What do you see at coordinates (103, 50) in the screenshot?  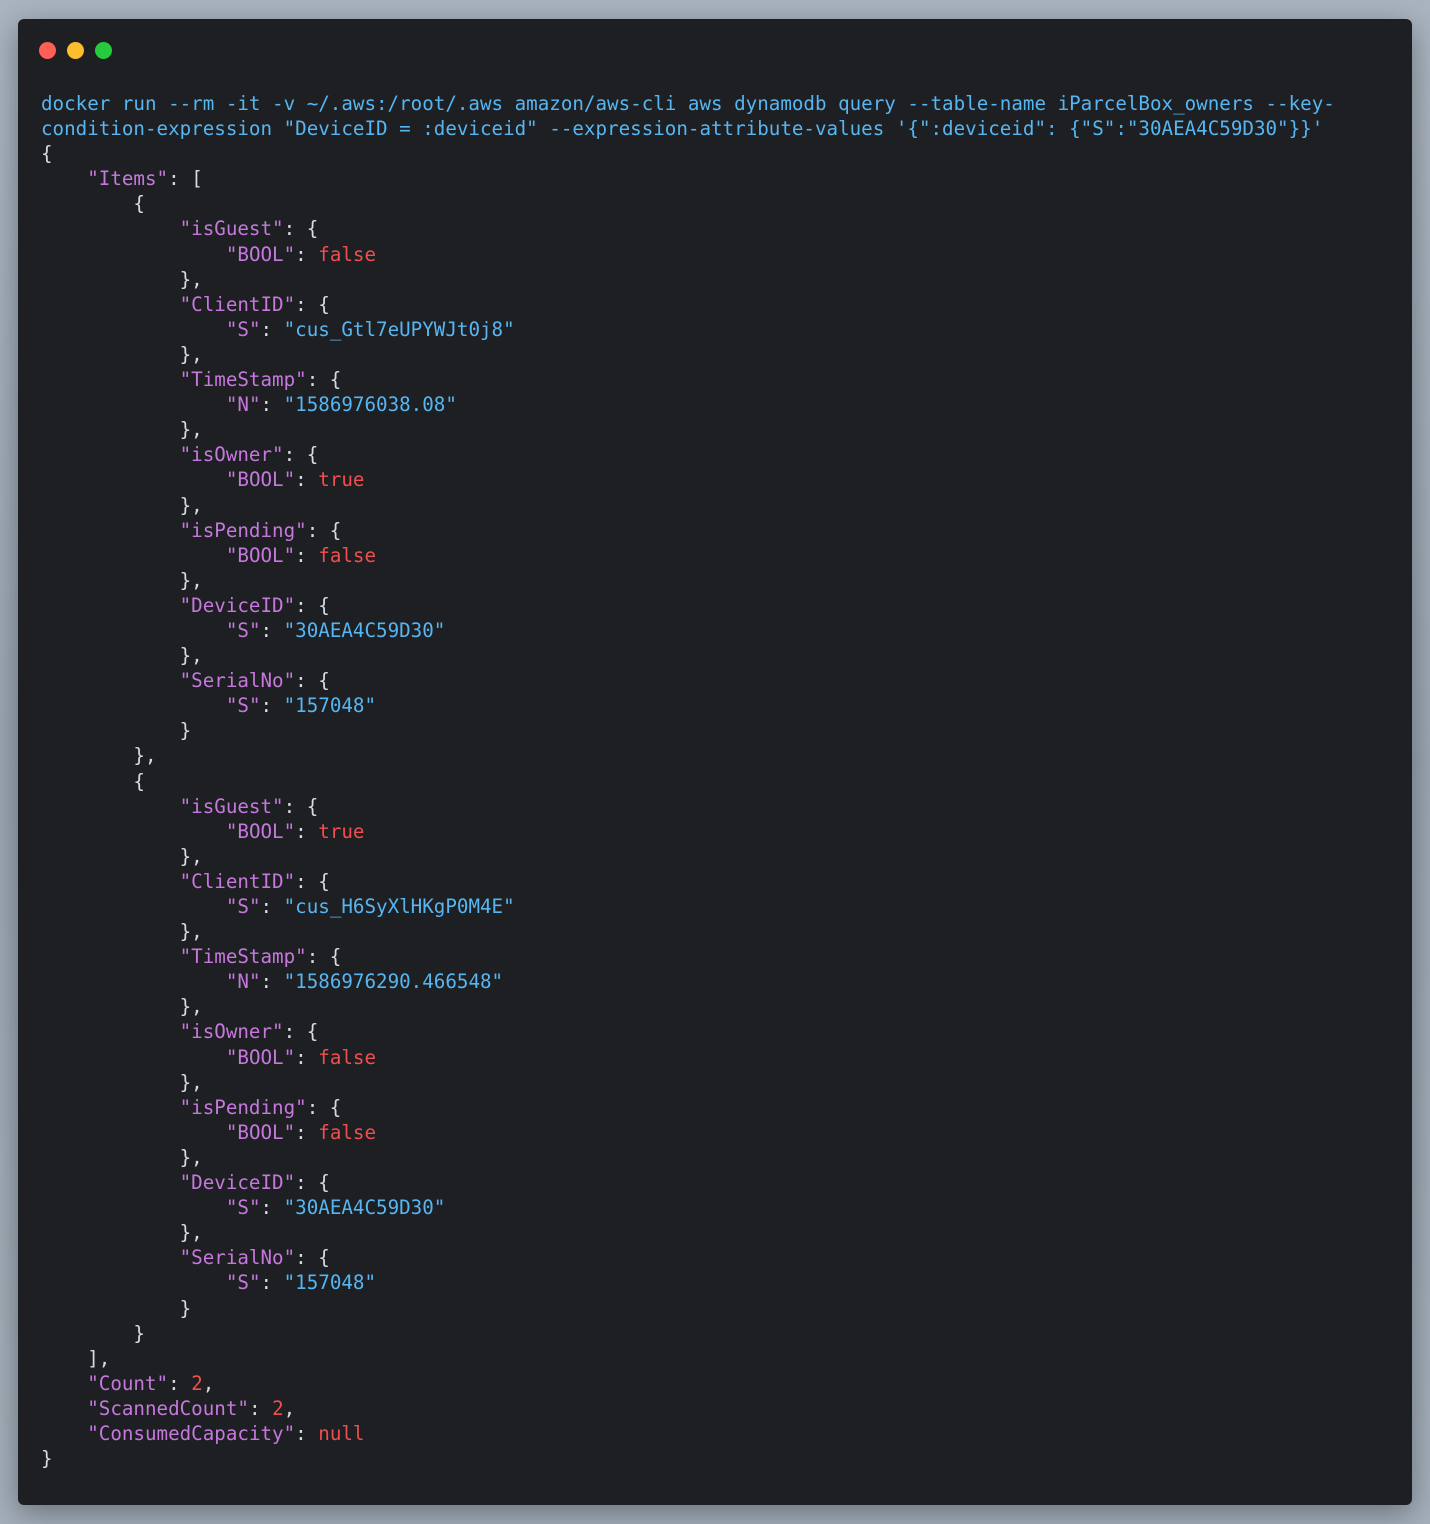 I see `maximize-window-button` at bounding box center [103, 50].